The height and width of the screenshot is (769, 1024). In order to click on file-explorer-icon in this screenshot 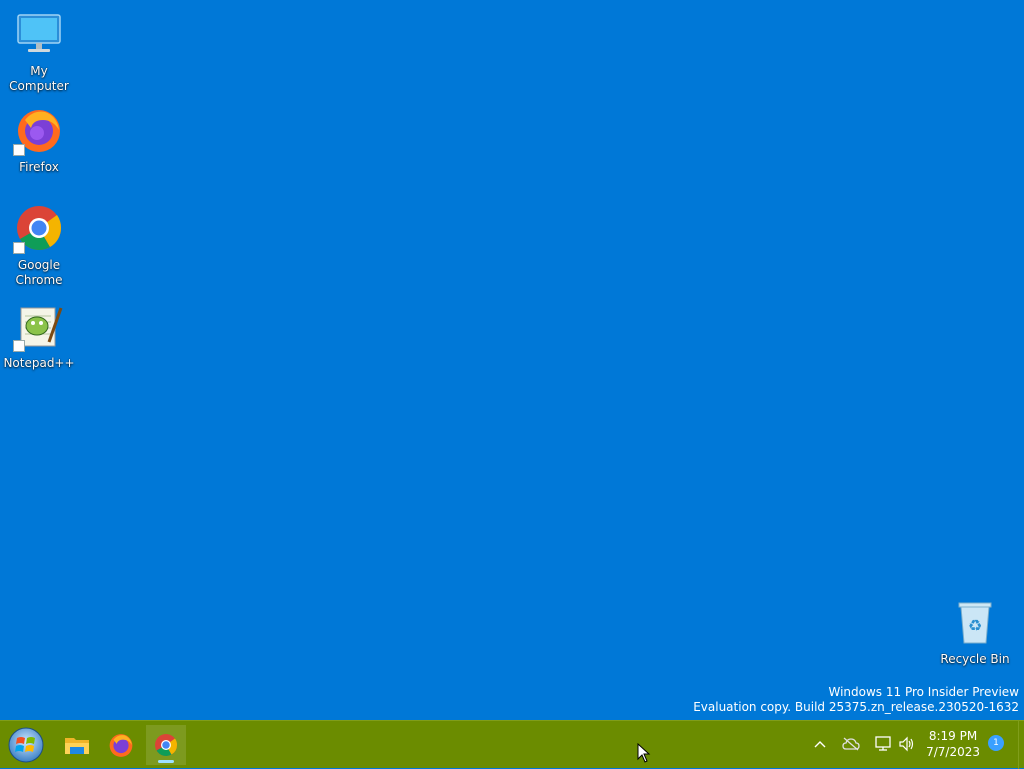, I will do `click(77, 746)`.